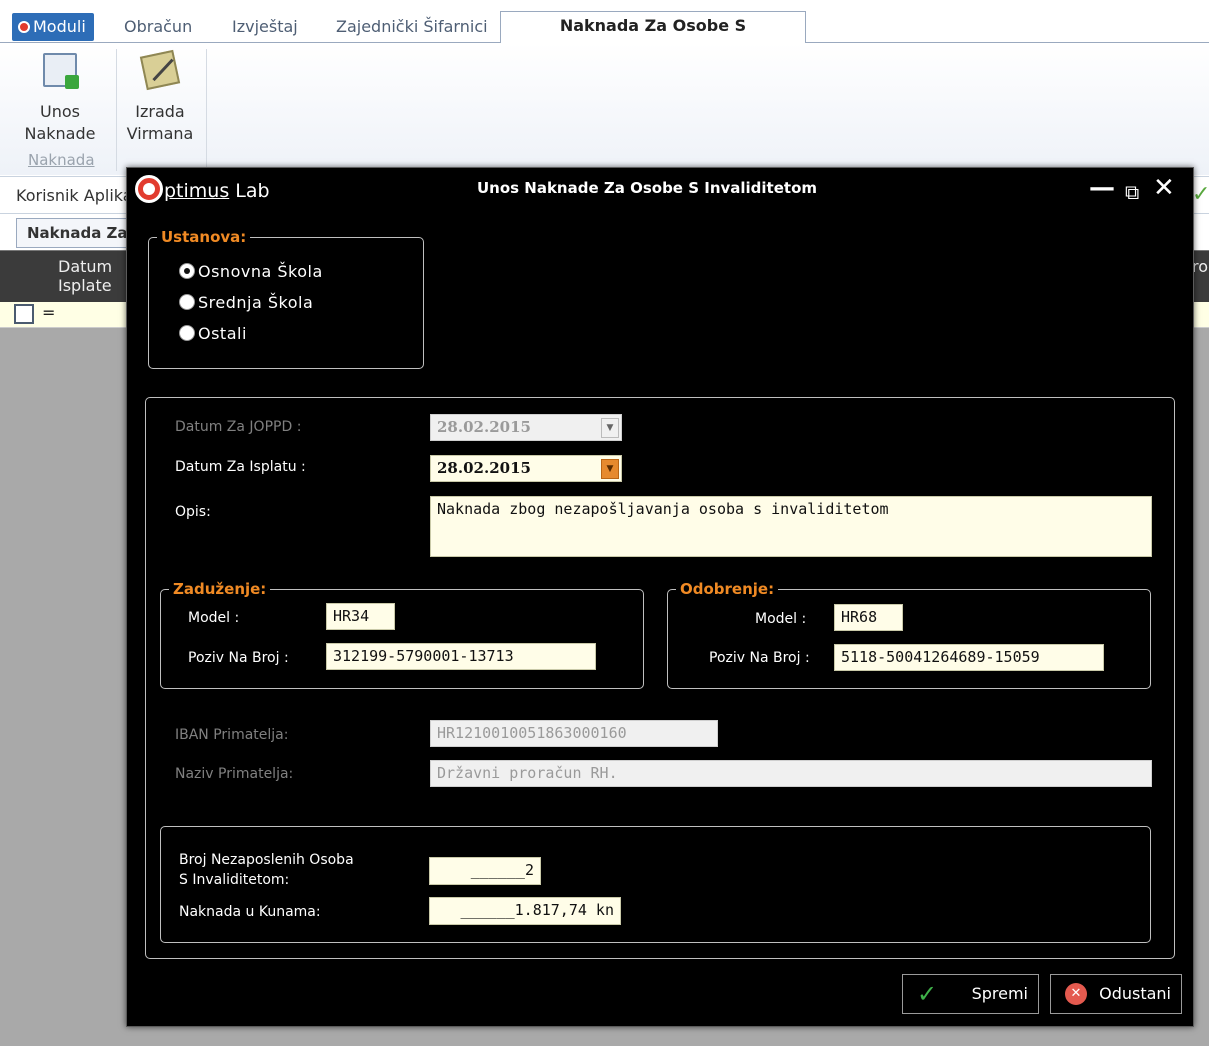 The height and width of the screenshot is (1046, 1209). I want to click on column-label: Datum, so click(85, 266).